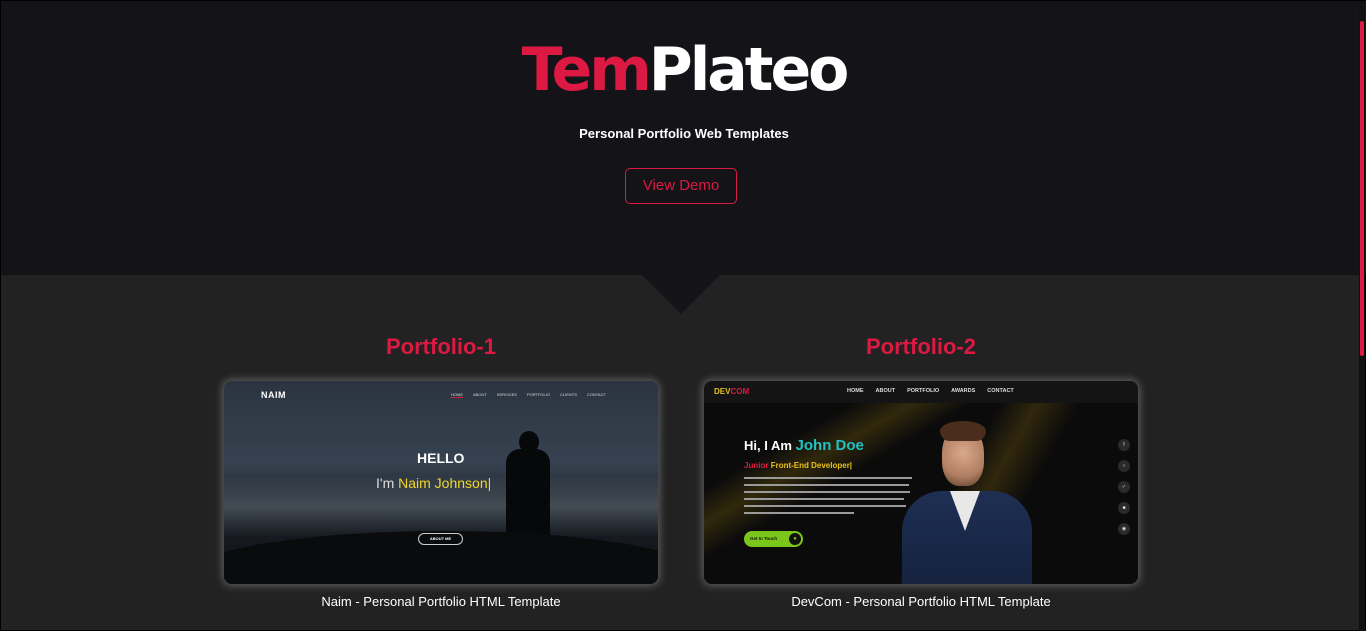 The height and width of the screenshot is (631, 1366). Describe the element at coordinates (828, 498) in the screenshot. I see `preview-lorem-text` at that location.